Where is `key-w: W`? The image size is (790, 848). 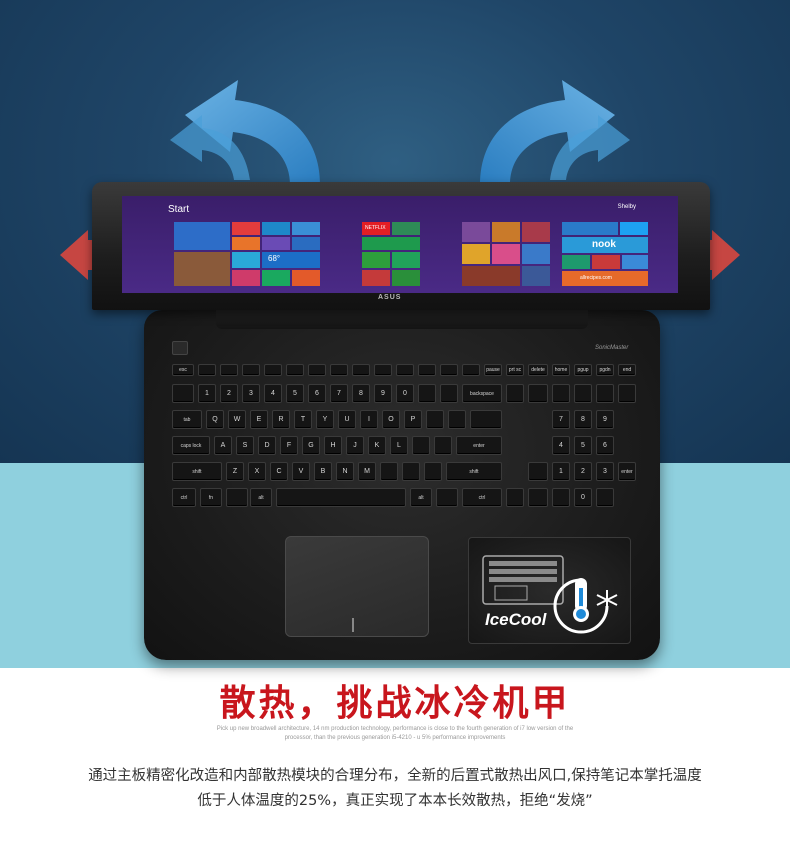
key-w: W is located at coordinates (237, 419).